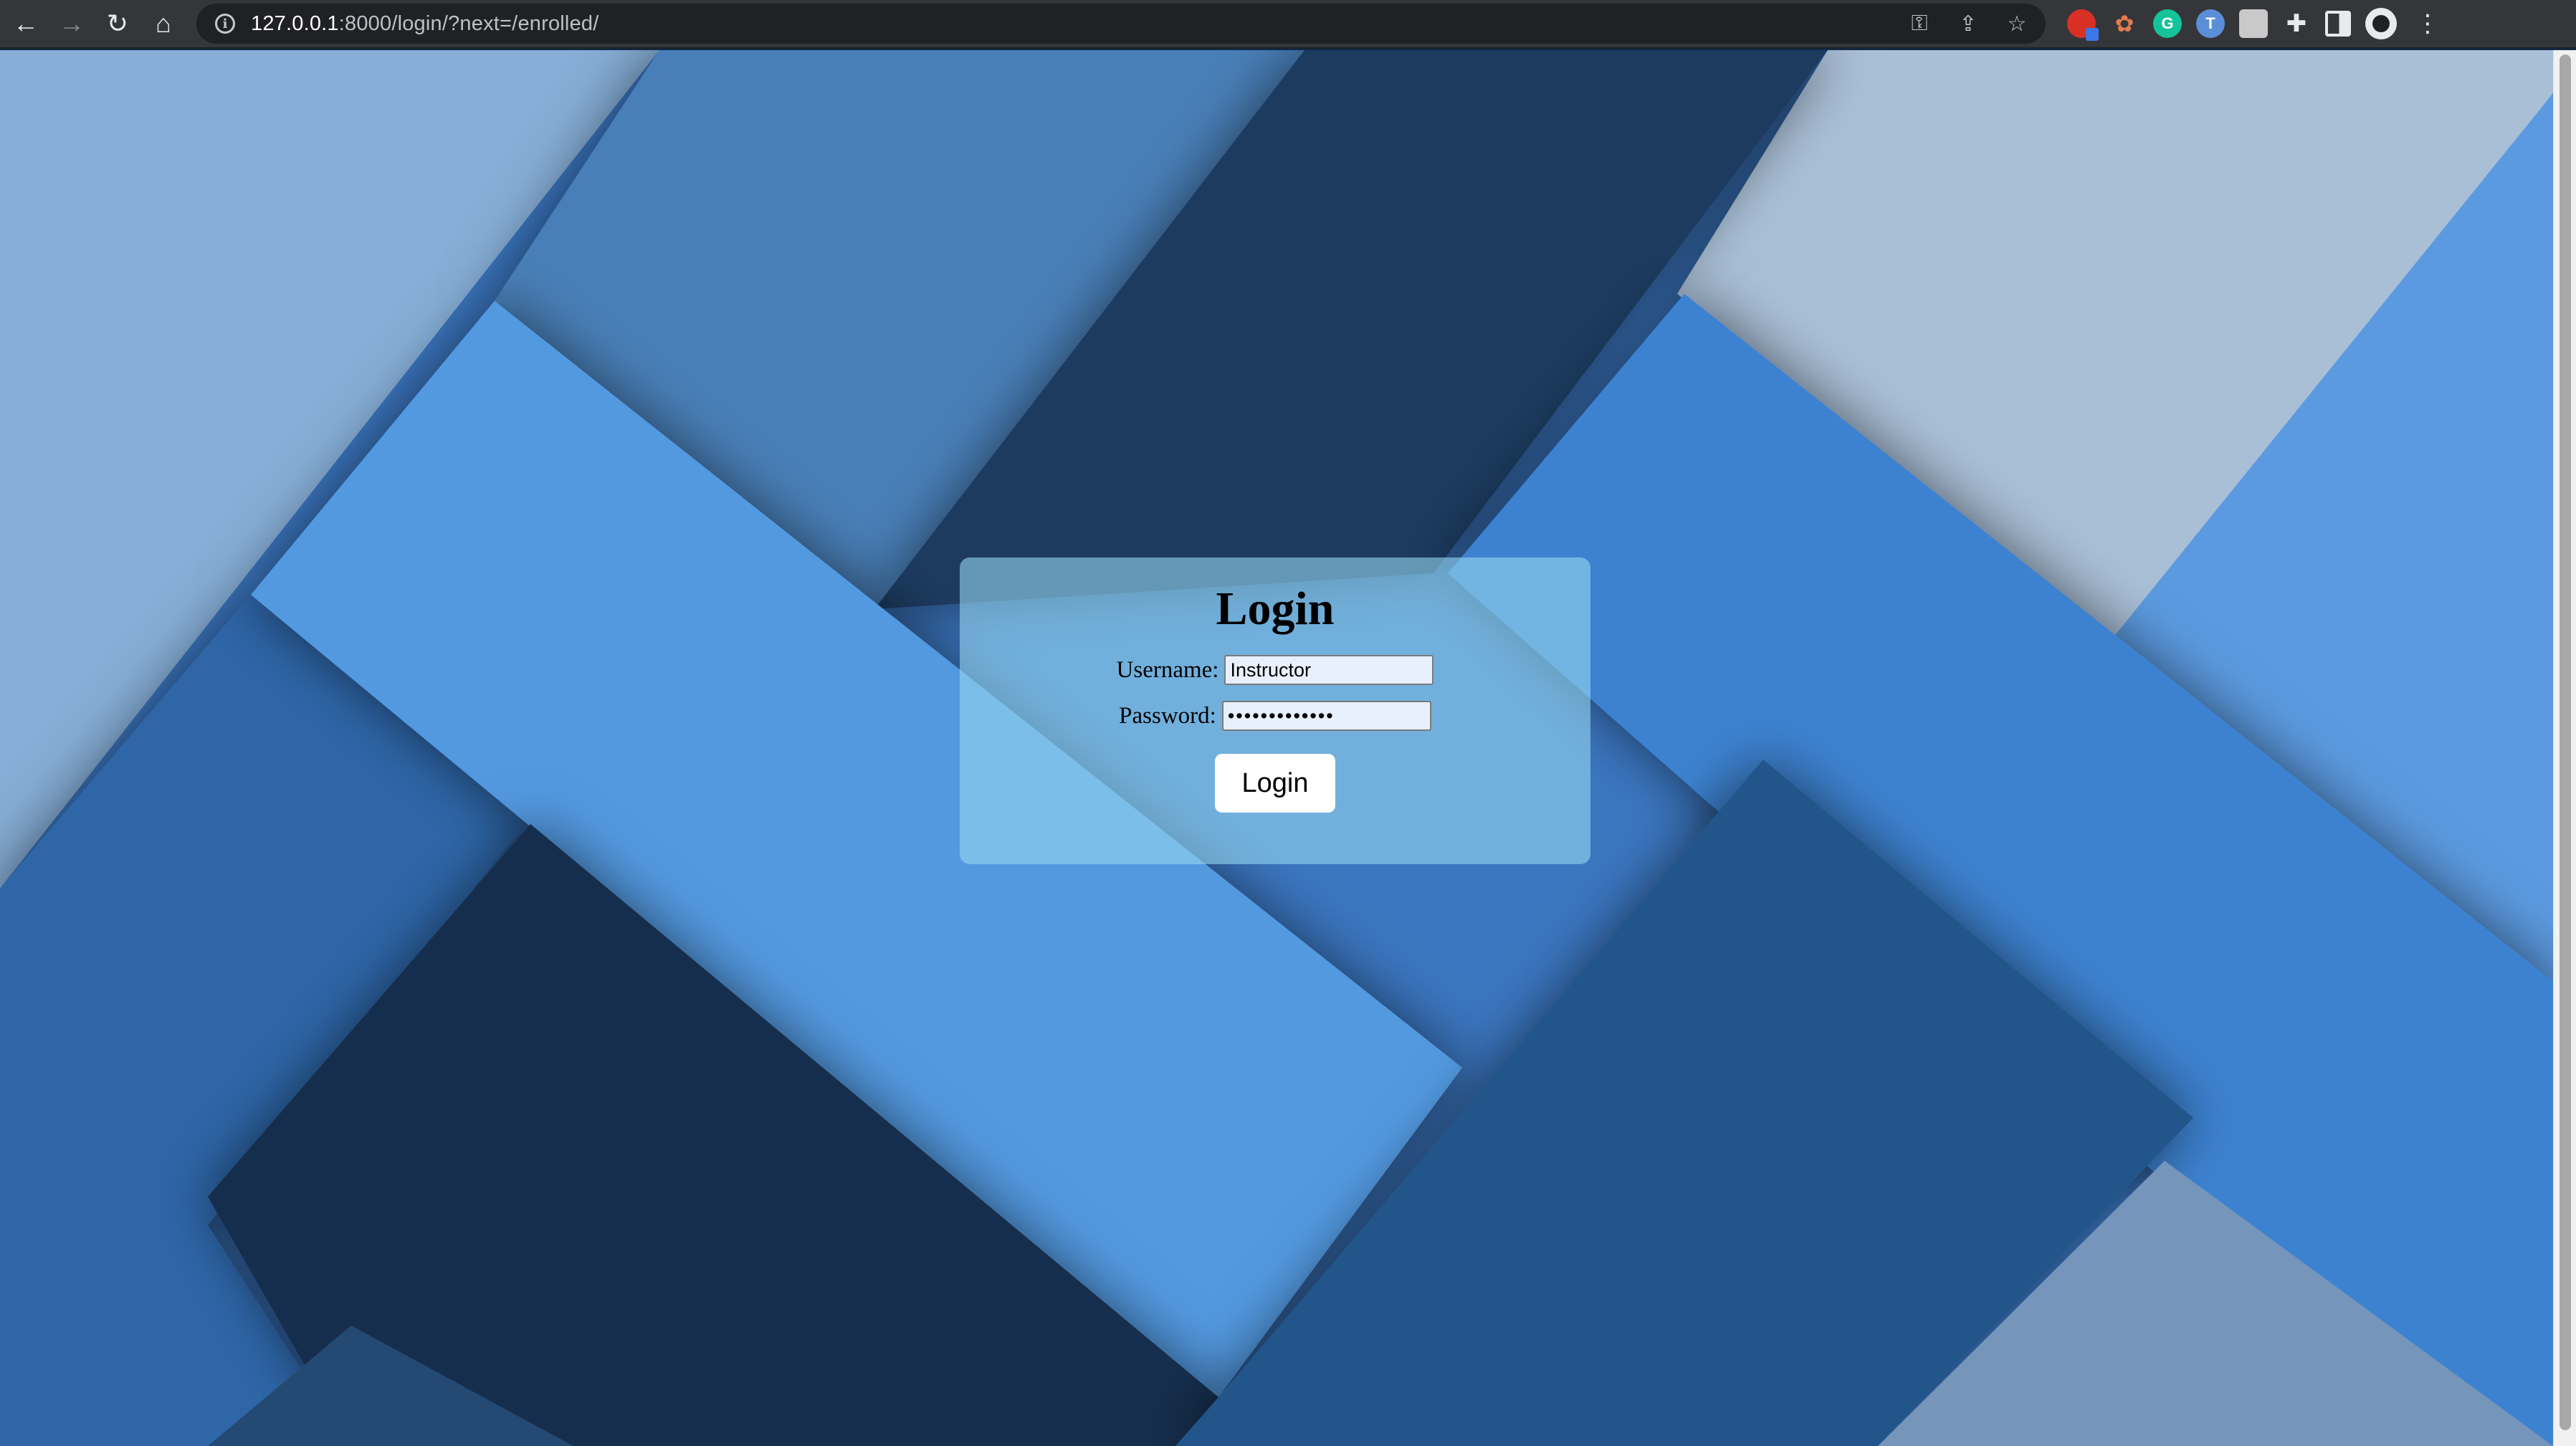 The image size is (2576, 1446). Describe the element at coordinates (1919, 23) in the screenshot. I see `key-icon: ⚿` at that location.